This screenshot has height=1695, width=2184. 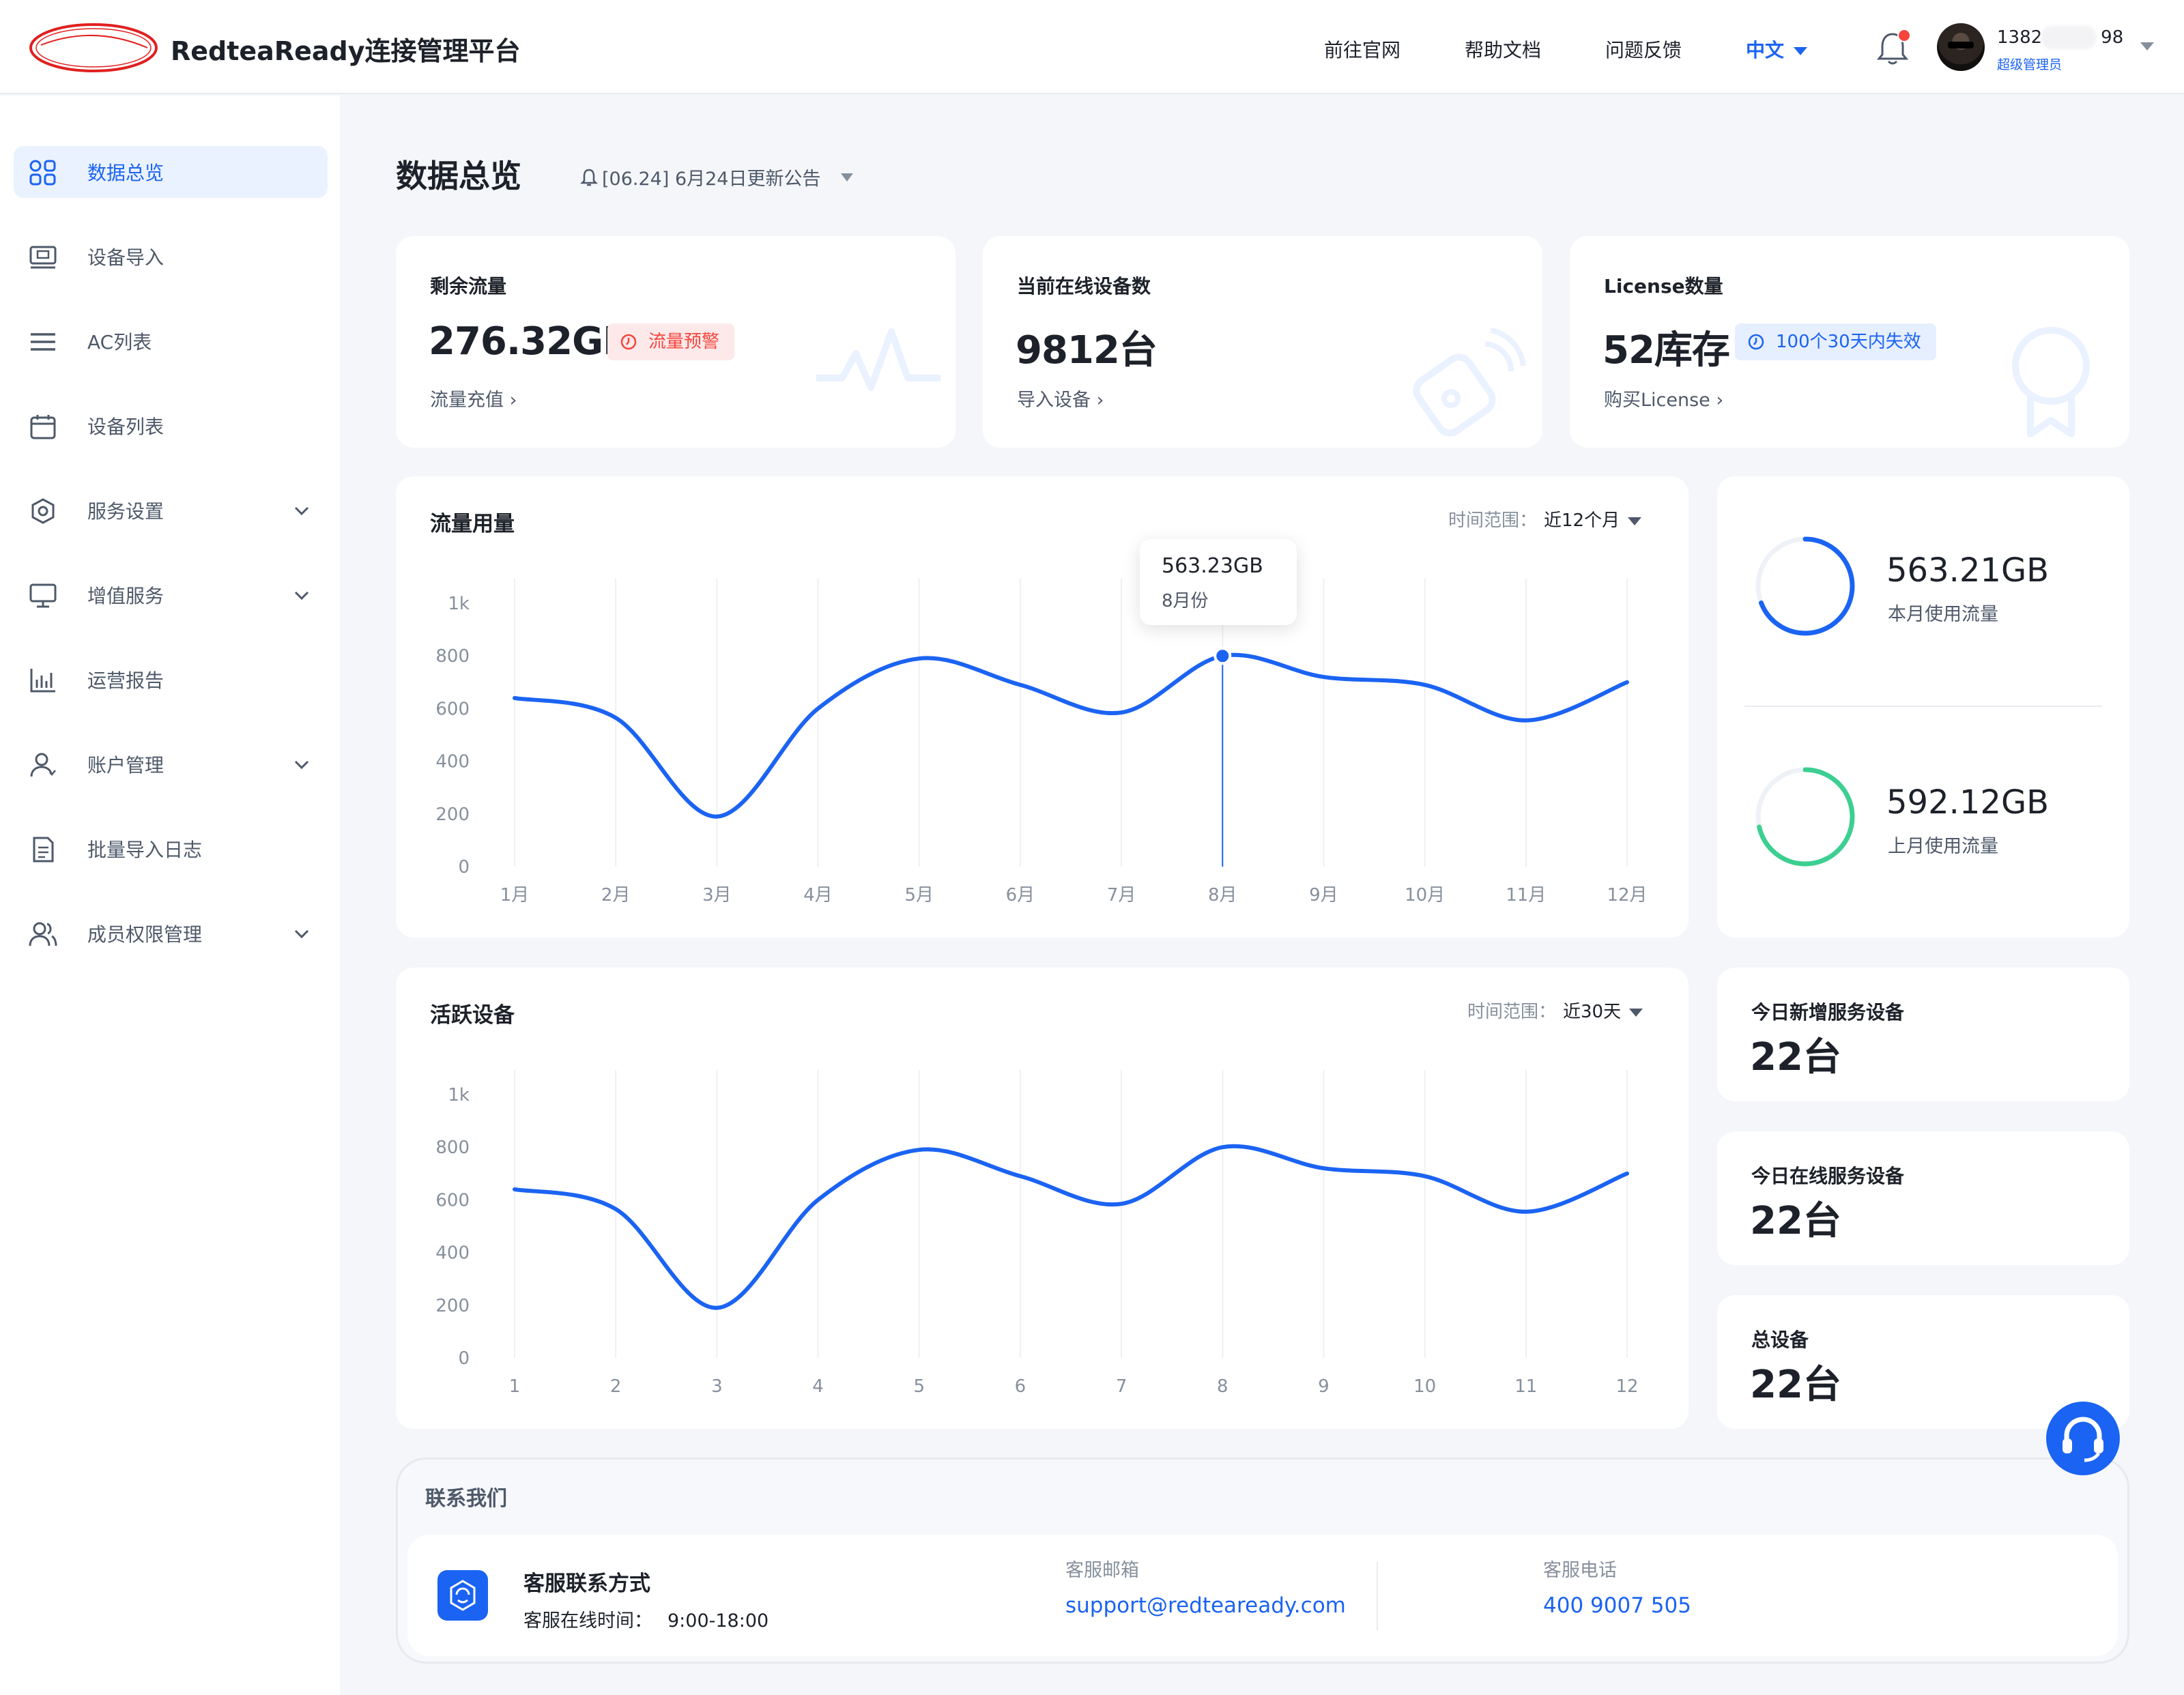 What do you see at coordinates (1943, 614) in the screenshot?
I see `this-month-usage-label: 本月使用流量` at bounding box center [1943, 614].